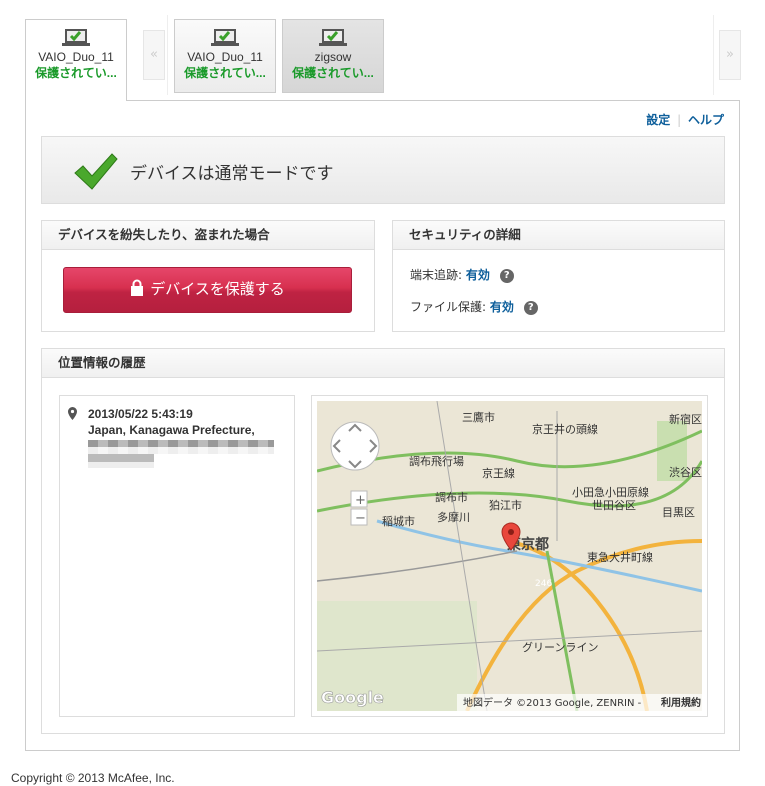  What do you see at coordinates (93, 778) in the screenshot?
I see `footer-copyright: Copyright © 2013 McAfee, Inc.` at bounding box center [93, 778].